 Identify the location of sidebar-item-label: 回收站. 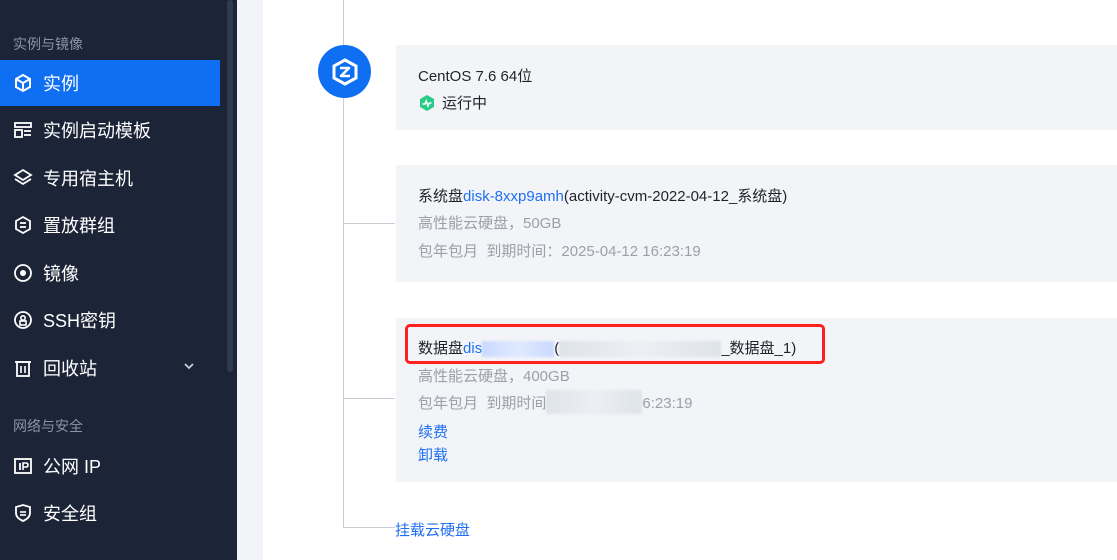
(70, 369).